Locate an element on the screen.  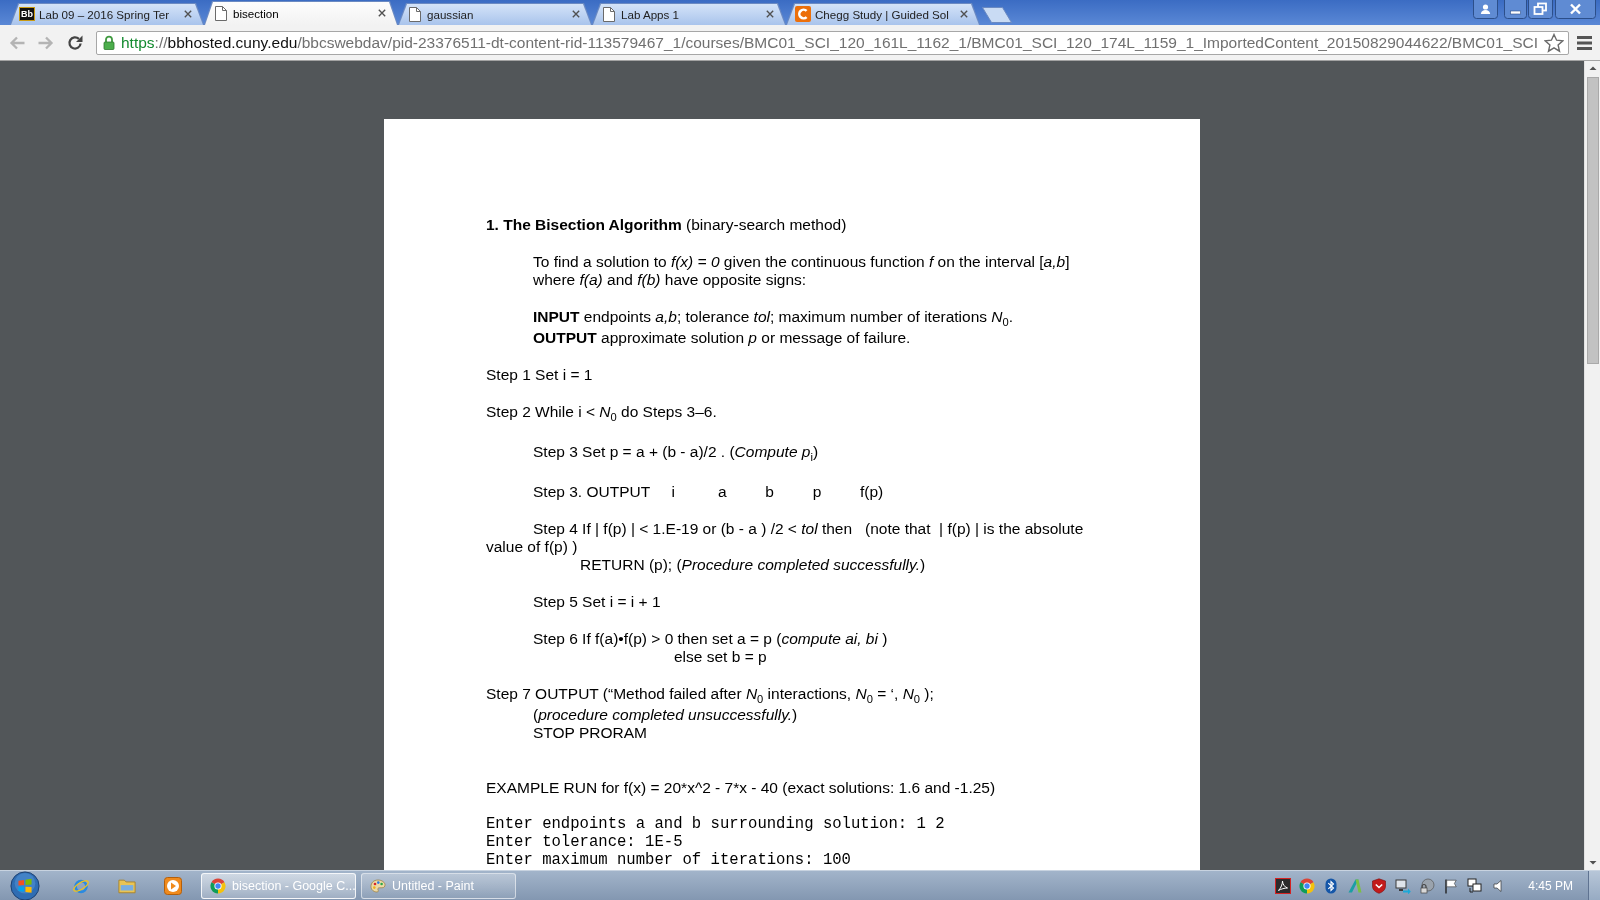
algorithm-step: Step 2 While i < N$_{0}$ do Steps 3–6. is located at coordinates (601, 413).